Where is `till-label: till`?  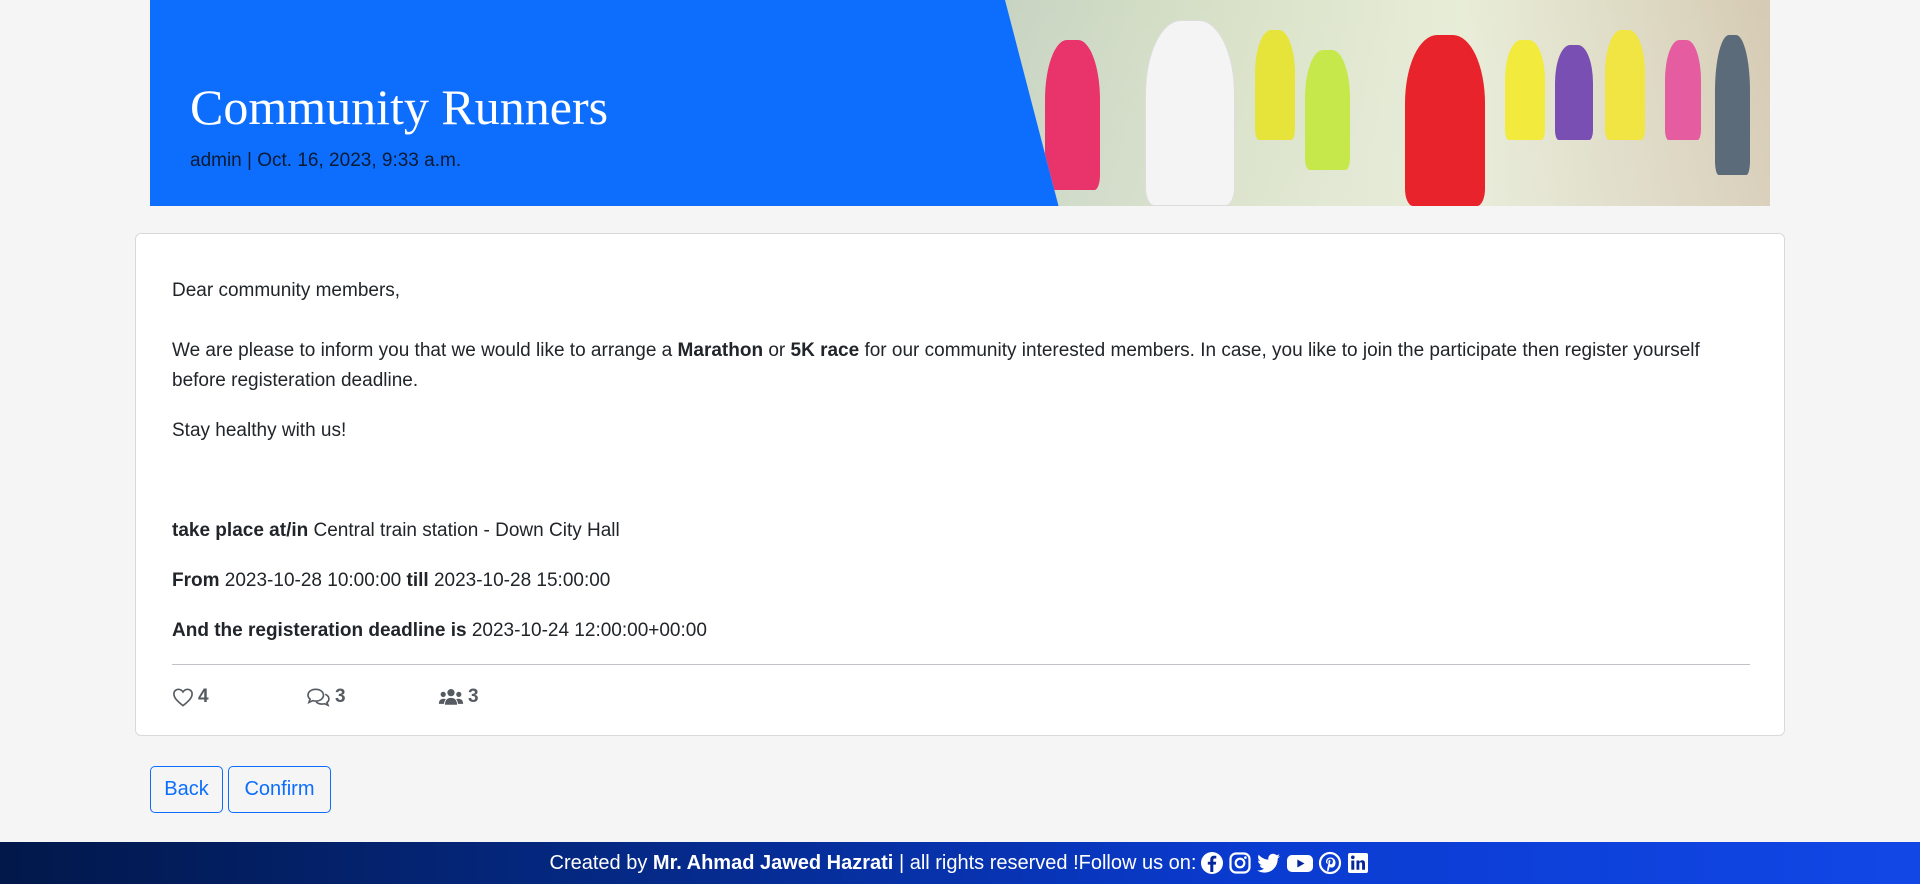
till-label: till is located at coordinates (417, 580).